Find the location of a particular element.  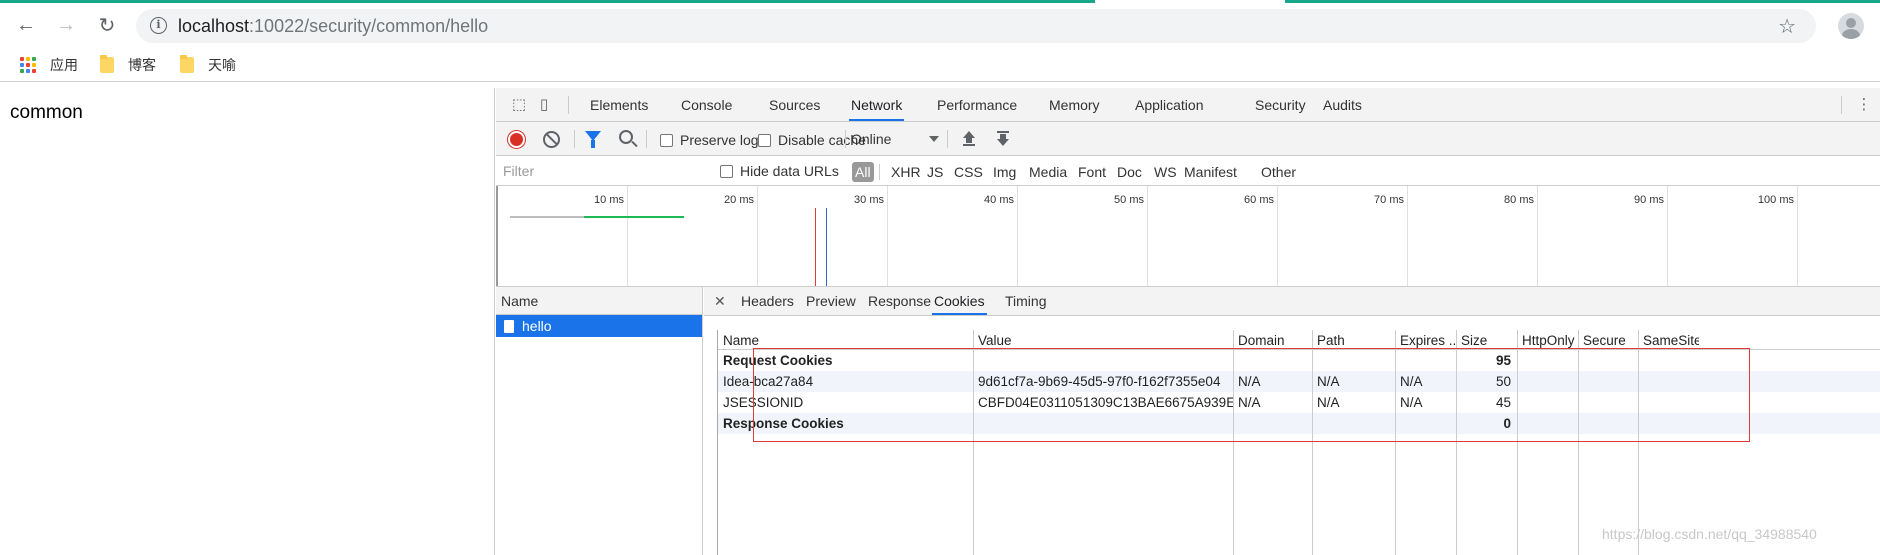

column-header-samesite: SameSite is located at coordinates (1668, 340).